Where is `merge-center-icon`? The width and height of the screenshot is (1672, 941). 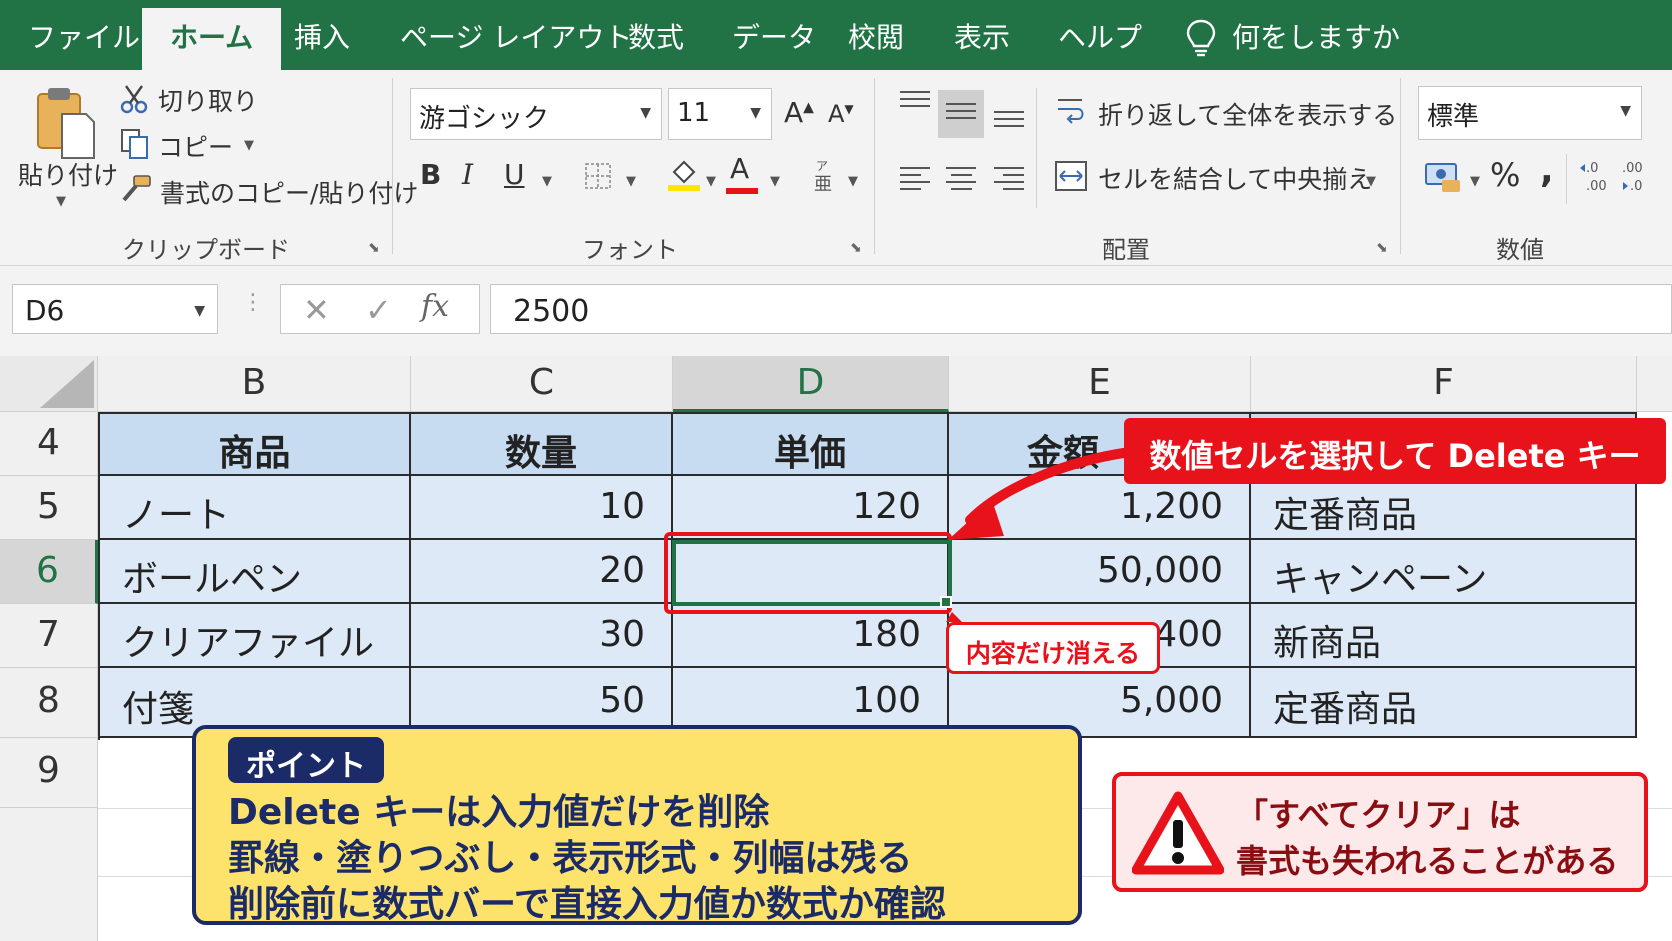
merge-center-icon is located at coordinates (1071, 176).